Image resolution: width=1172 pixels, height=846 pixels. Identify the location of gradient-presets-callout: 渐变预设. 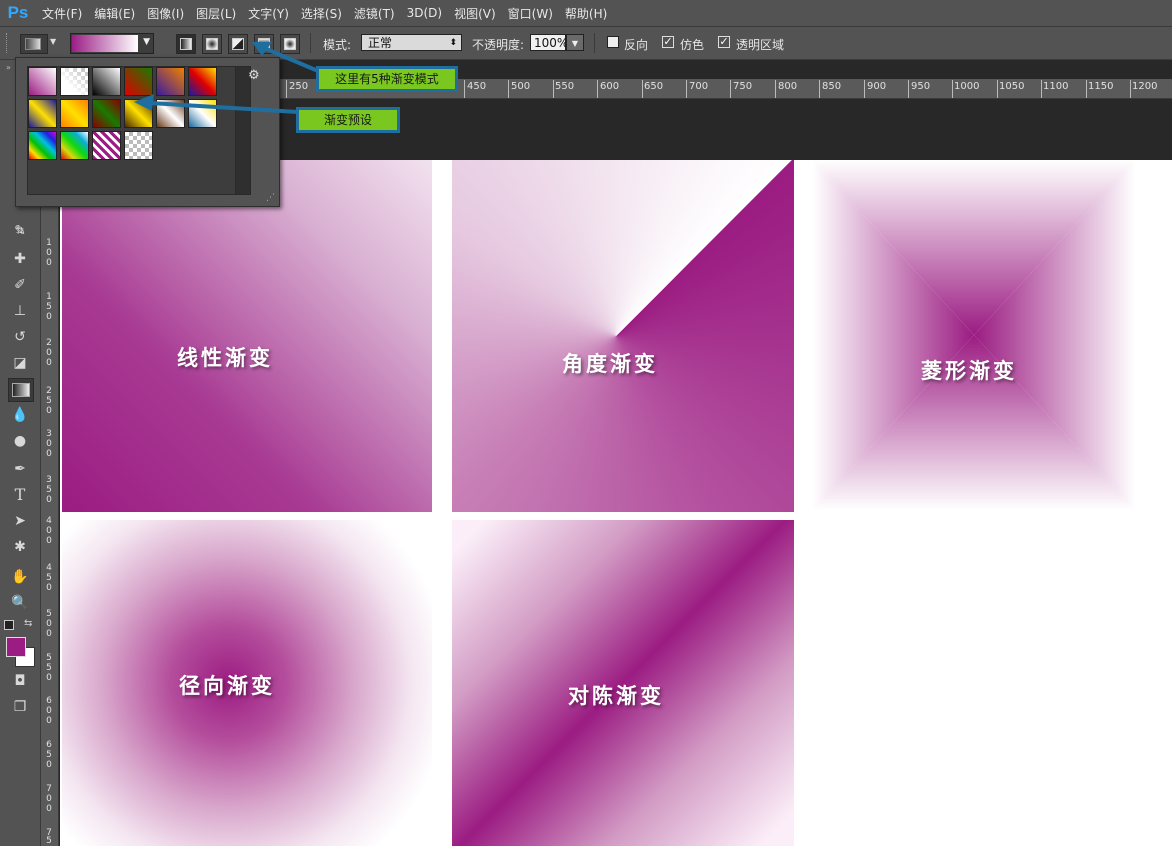
(348, 120).